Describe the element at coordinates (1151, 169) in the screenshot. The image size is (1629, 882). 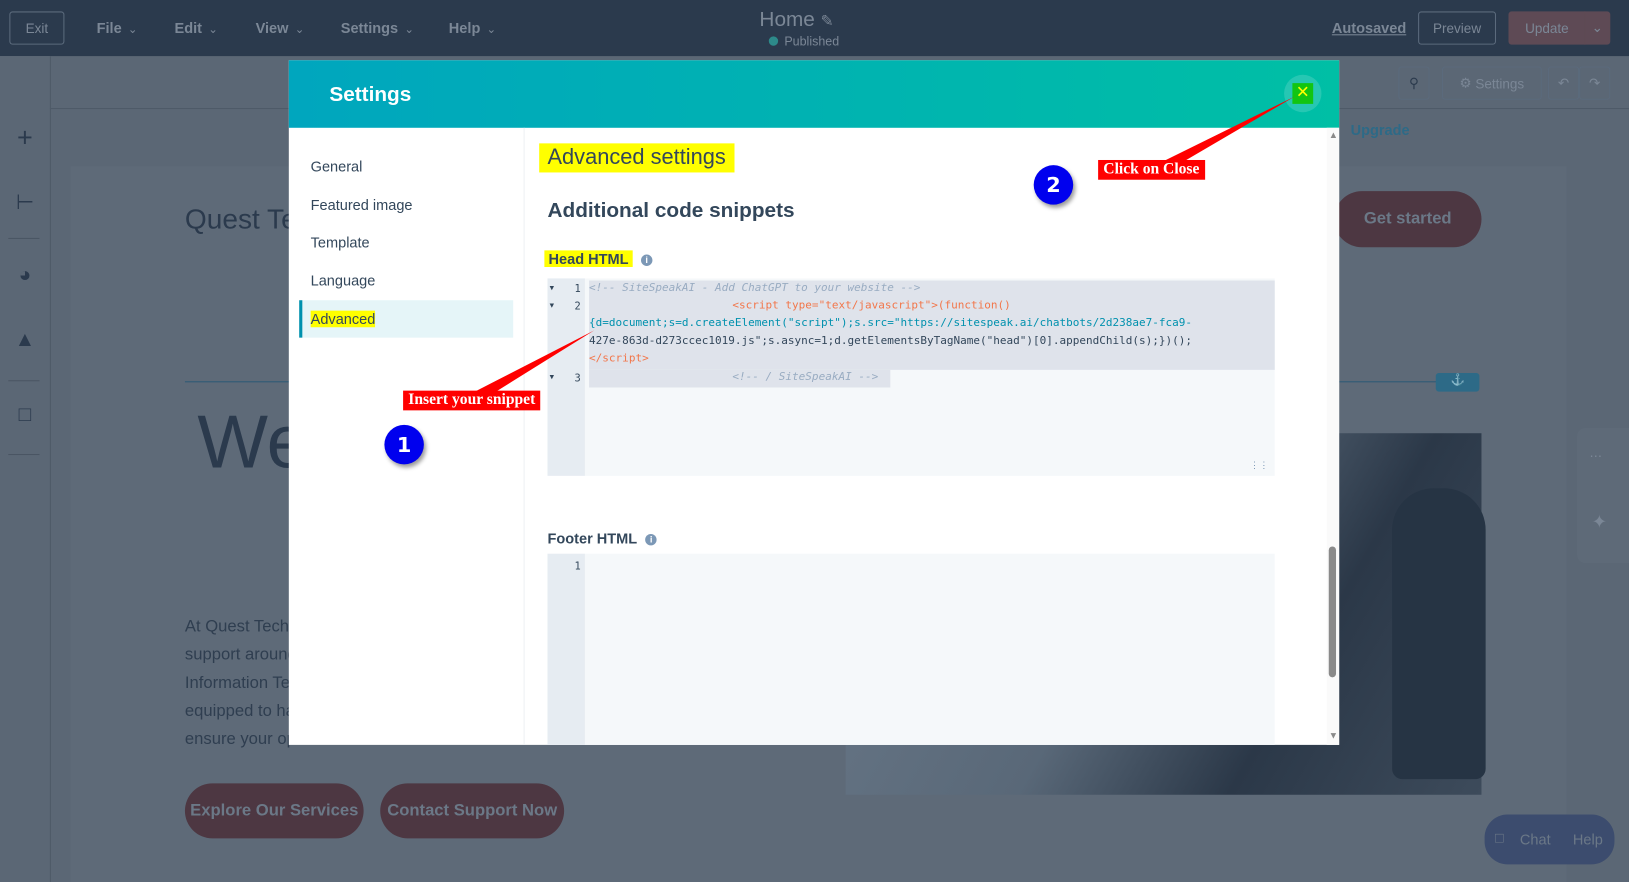
I see `click-close-callout: Click on Close` at that location.